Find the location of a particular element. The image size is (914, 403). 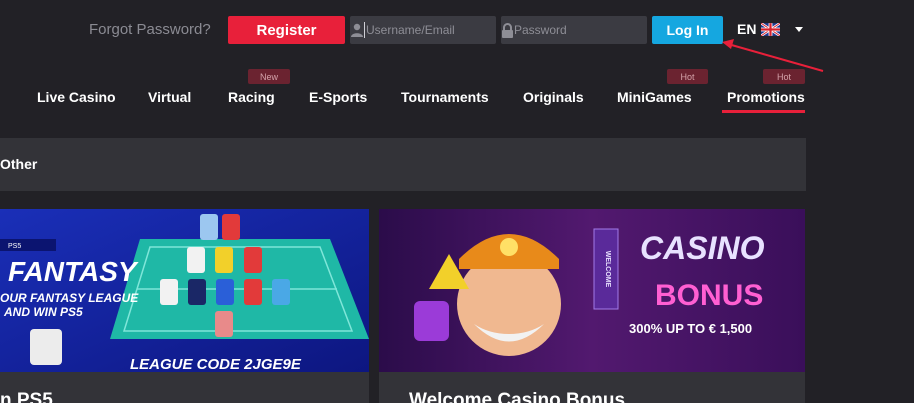

league-code: LEAGUE CODE 2JGE9E is located at coordinates (216, 364).